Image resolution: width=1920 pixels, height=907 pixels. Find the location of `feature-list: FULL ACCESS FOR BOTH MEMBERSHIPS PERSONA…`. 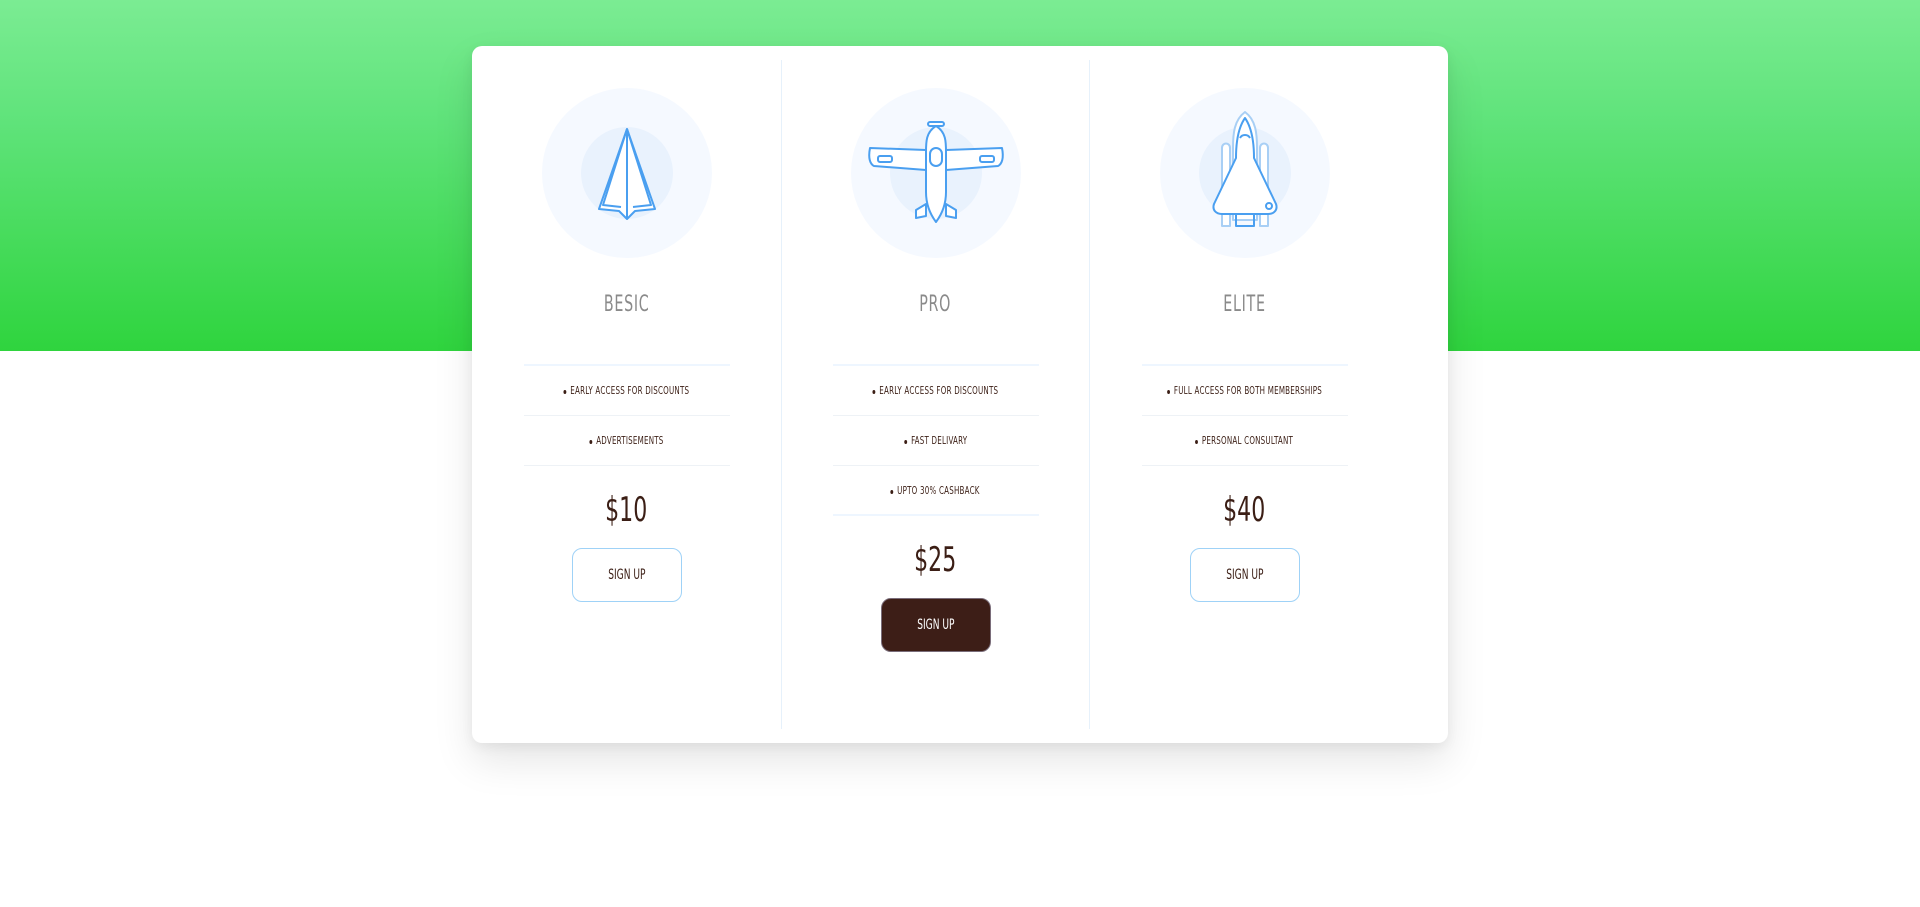

feature-list: FULL ACCESS FOR BOTH MEMBERSHIPS PERSONA… is located at coordinates (1244, 415).